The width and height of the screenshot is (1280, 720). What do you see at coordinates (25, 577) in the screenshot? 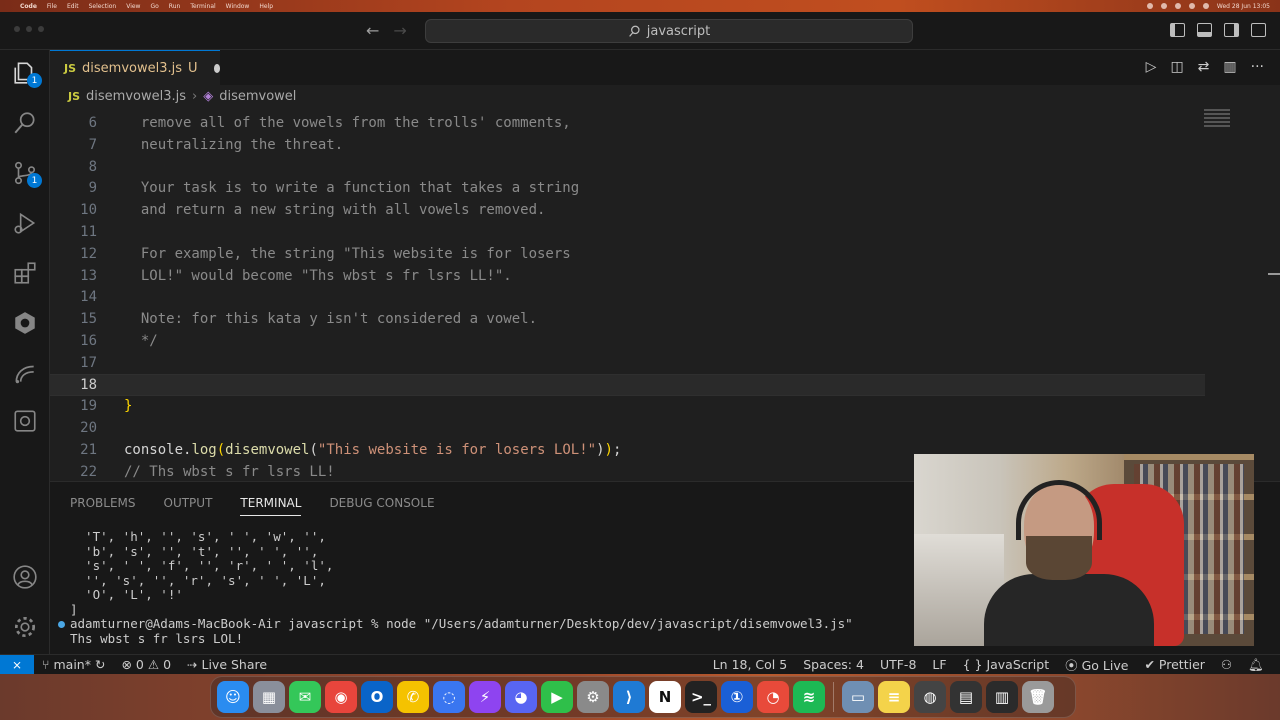
I see `accounts-icon` at bounding box center [25, 577].